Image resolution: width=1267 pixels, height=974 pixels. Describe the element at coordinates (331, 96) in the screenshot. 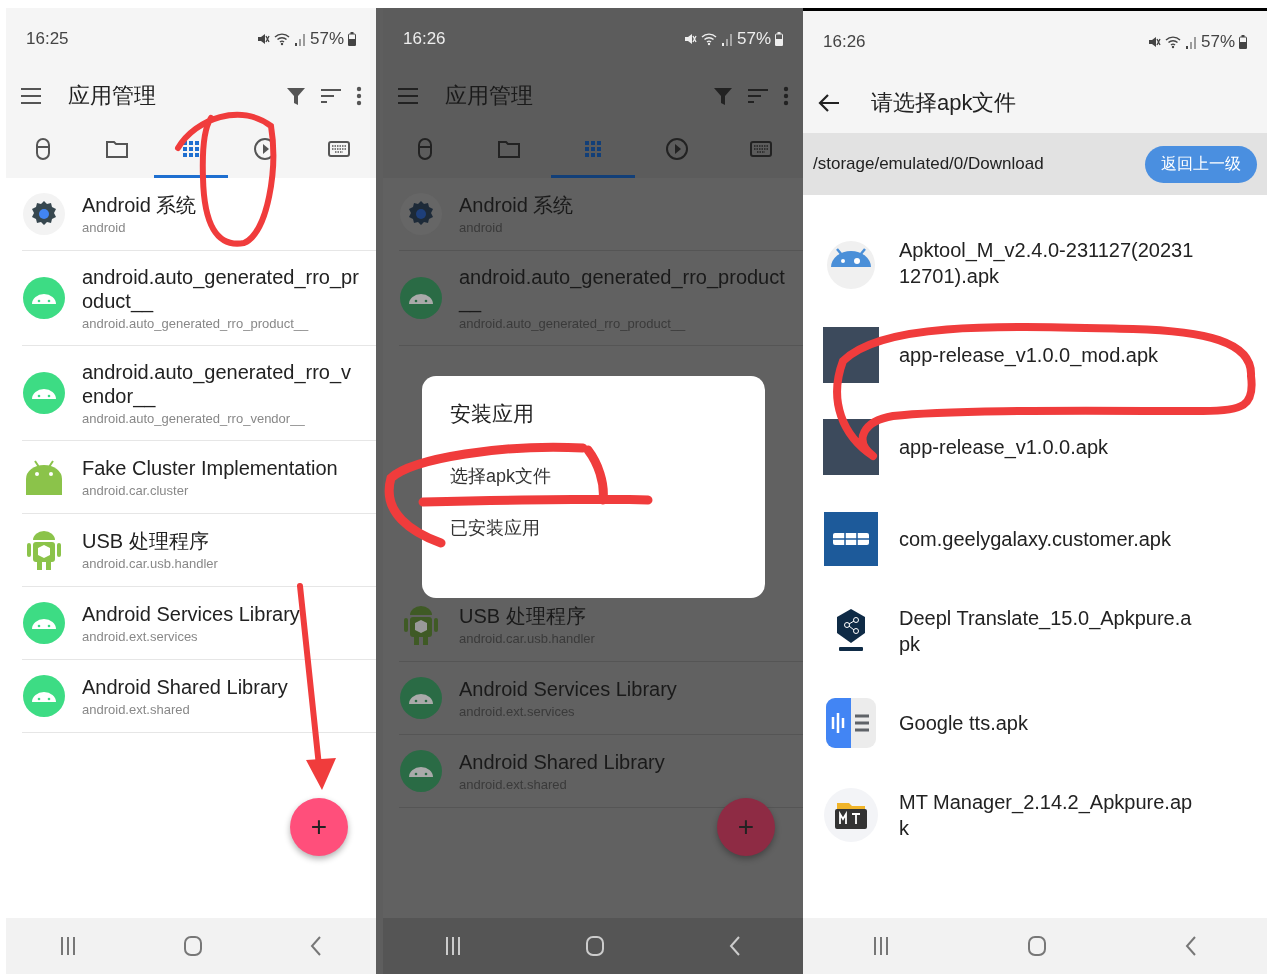

I see `sort-icon` at that location.